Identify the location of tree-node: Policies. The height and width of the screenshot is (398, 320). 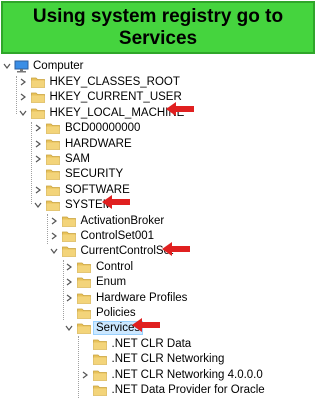
(100, 313).